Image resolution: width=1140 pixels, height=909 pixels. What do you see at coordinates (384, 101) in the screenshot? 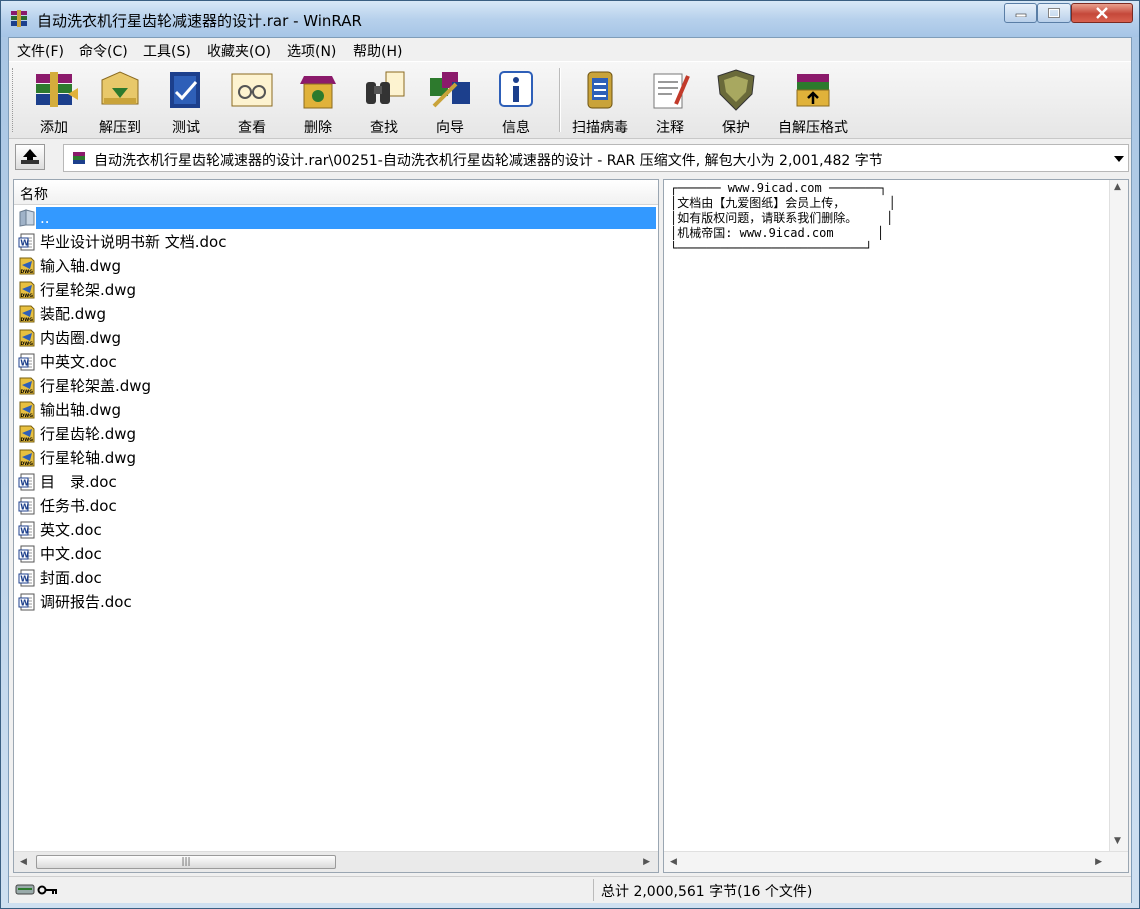
I see `find-button: 查找` at bounding box center [384, 101].